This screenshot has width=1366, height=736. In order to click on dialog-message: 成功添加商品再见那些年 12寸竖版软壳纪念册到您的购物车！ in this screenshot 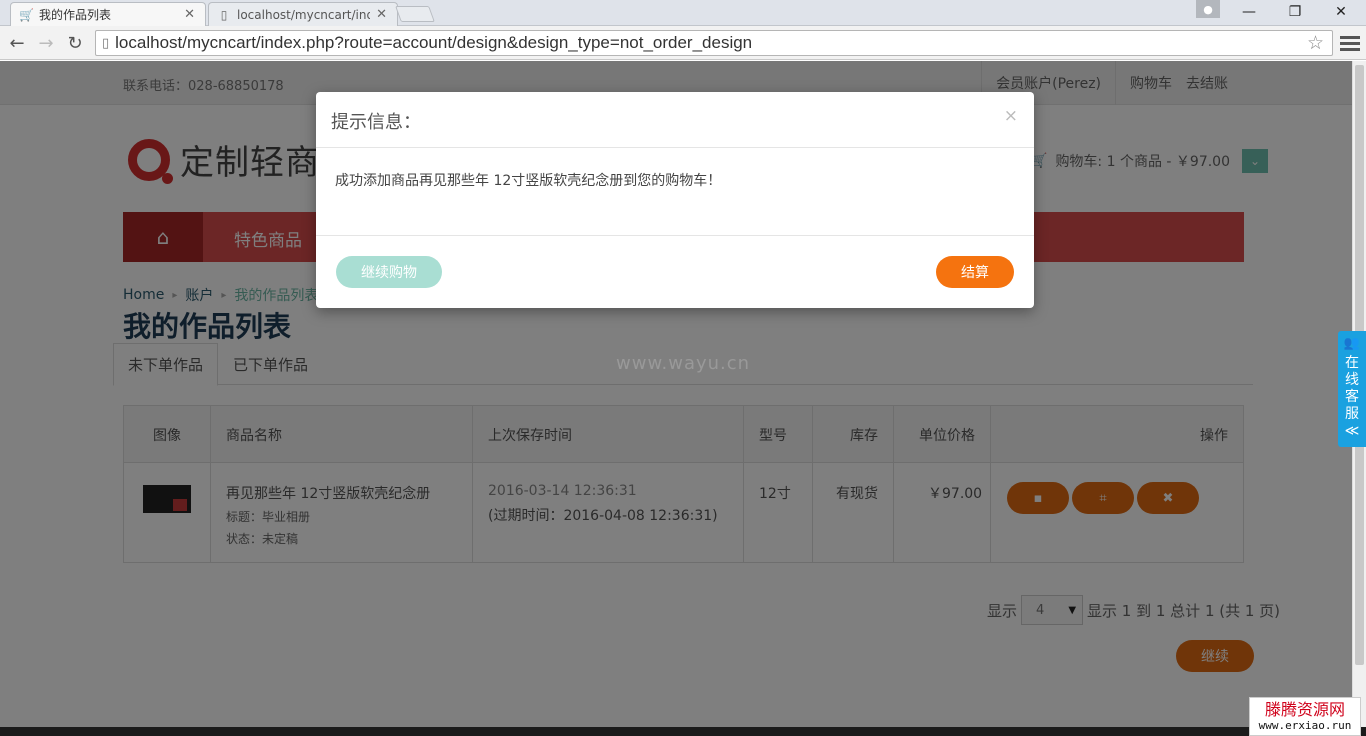, I will do `click(528, 181)`.